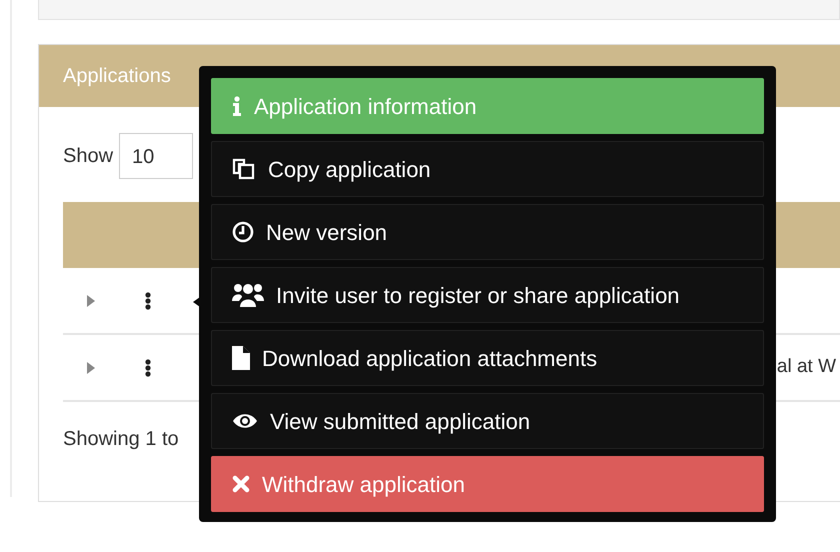 This screenshot has height=552, width=840. Describe the element at coordinates (487, 421) in the screenshot. I see `menu-item: View submitted application` at that location.